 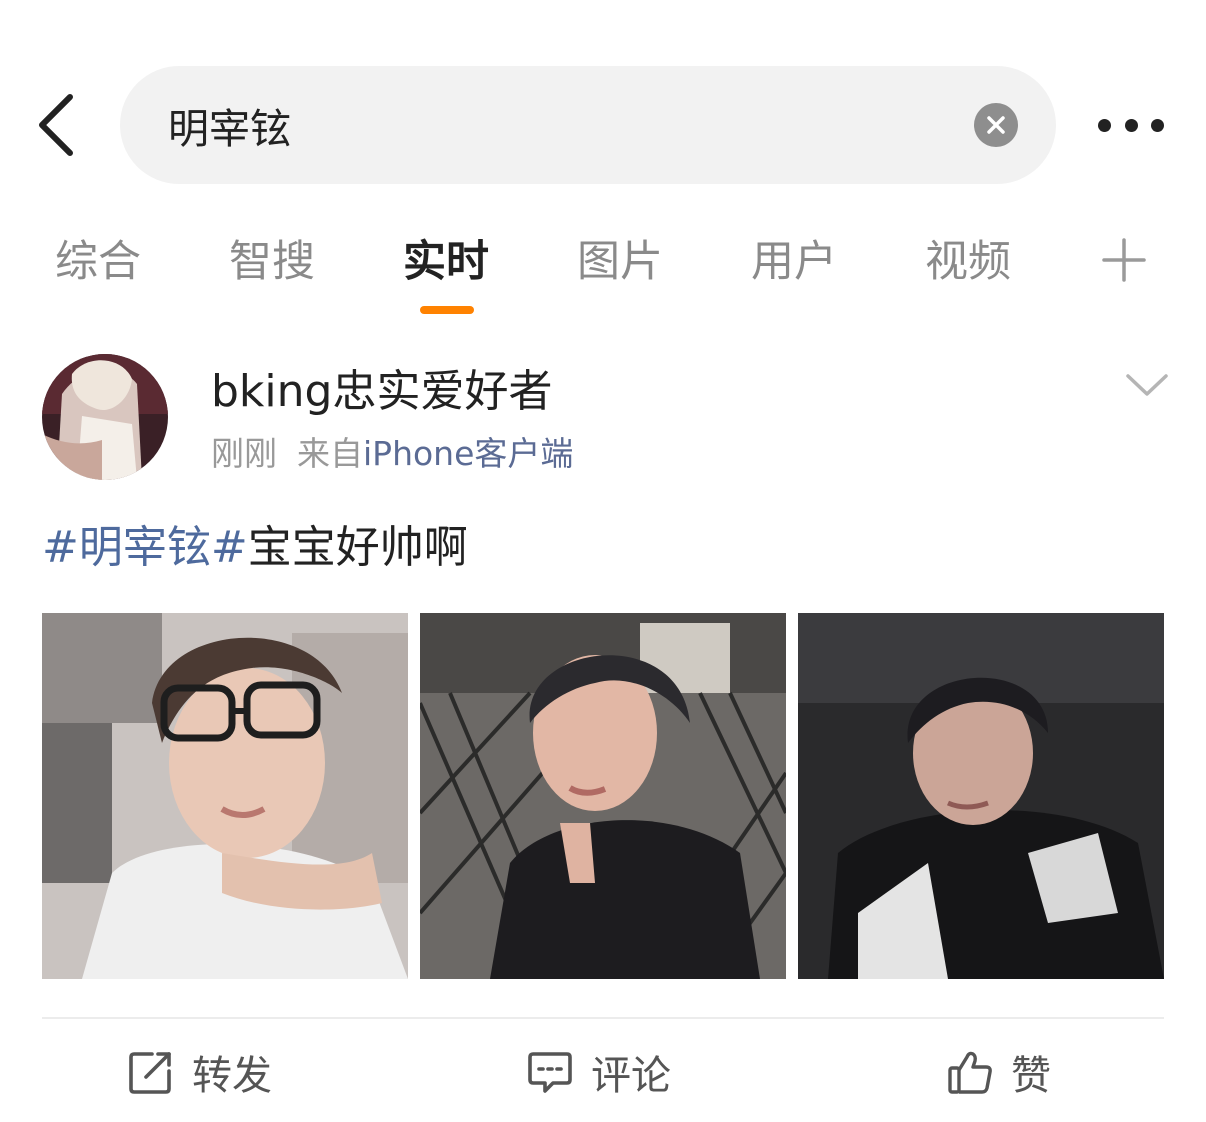 I want to click on post-username: bking忠实爱好者, so click(x=381, y=392).